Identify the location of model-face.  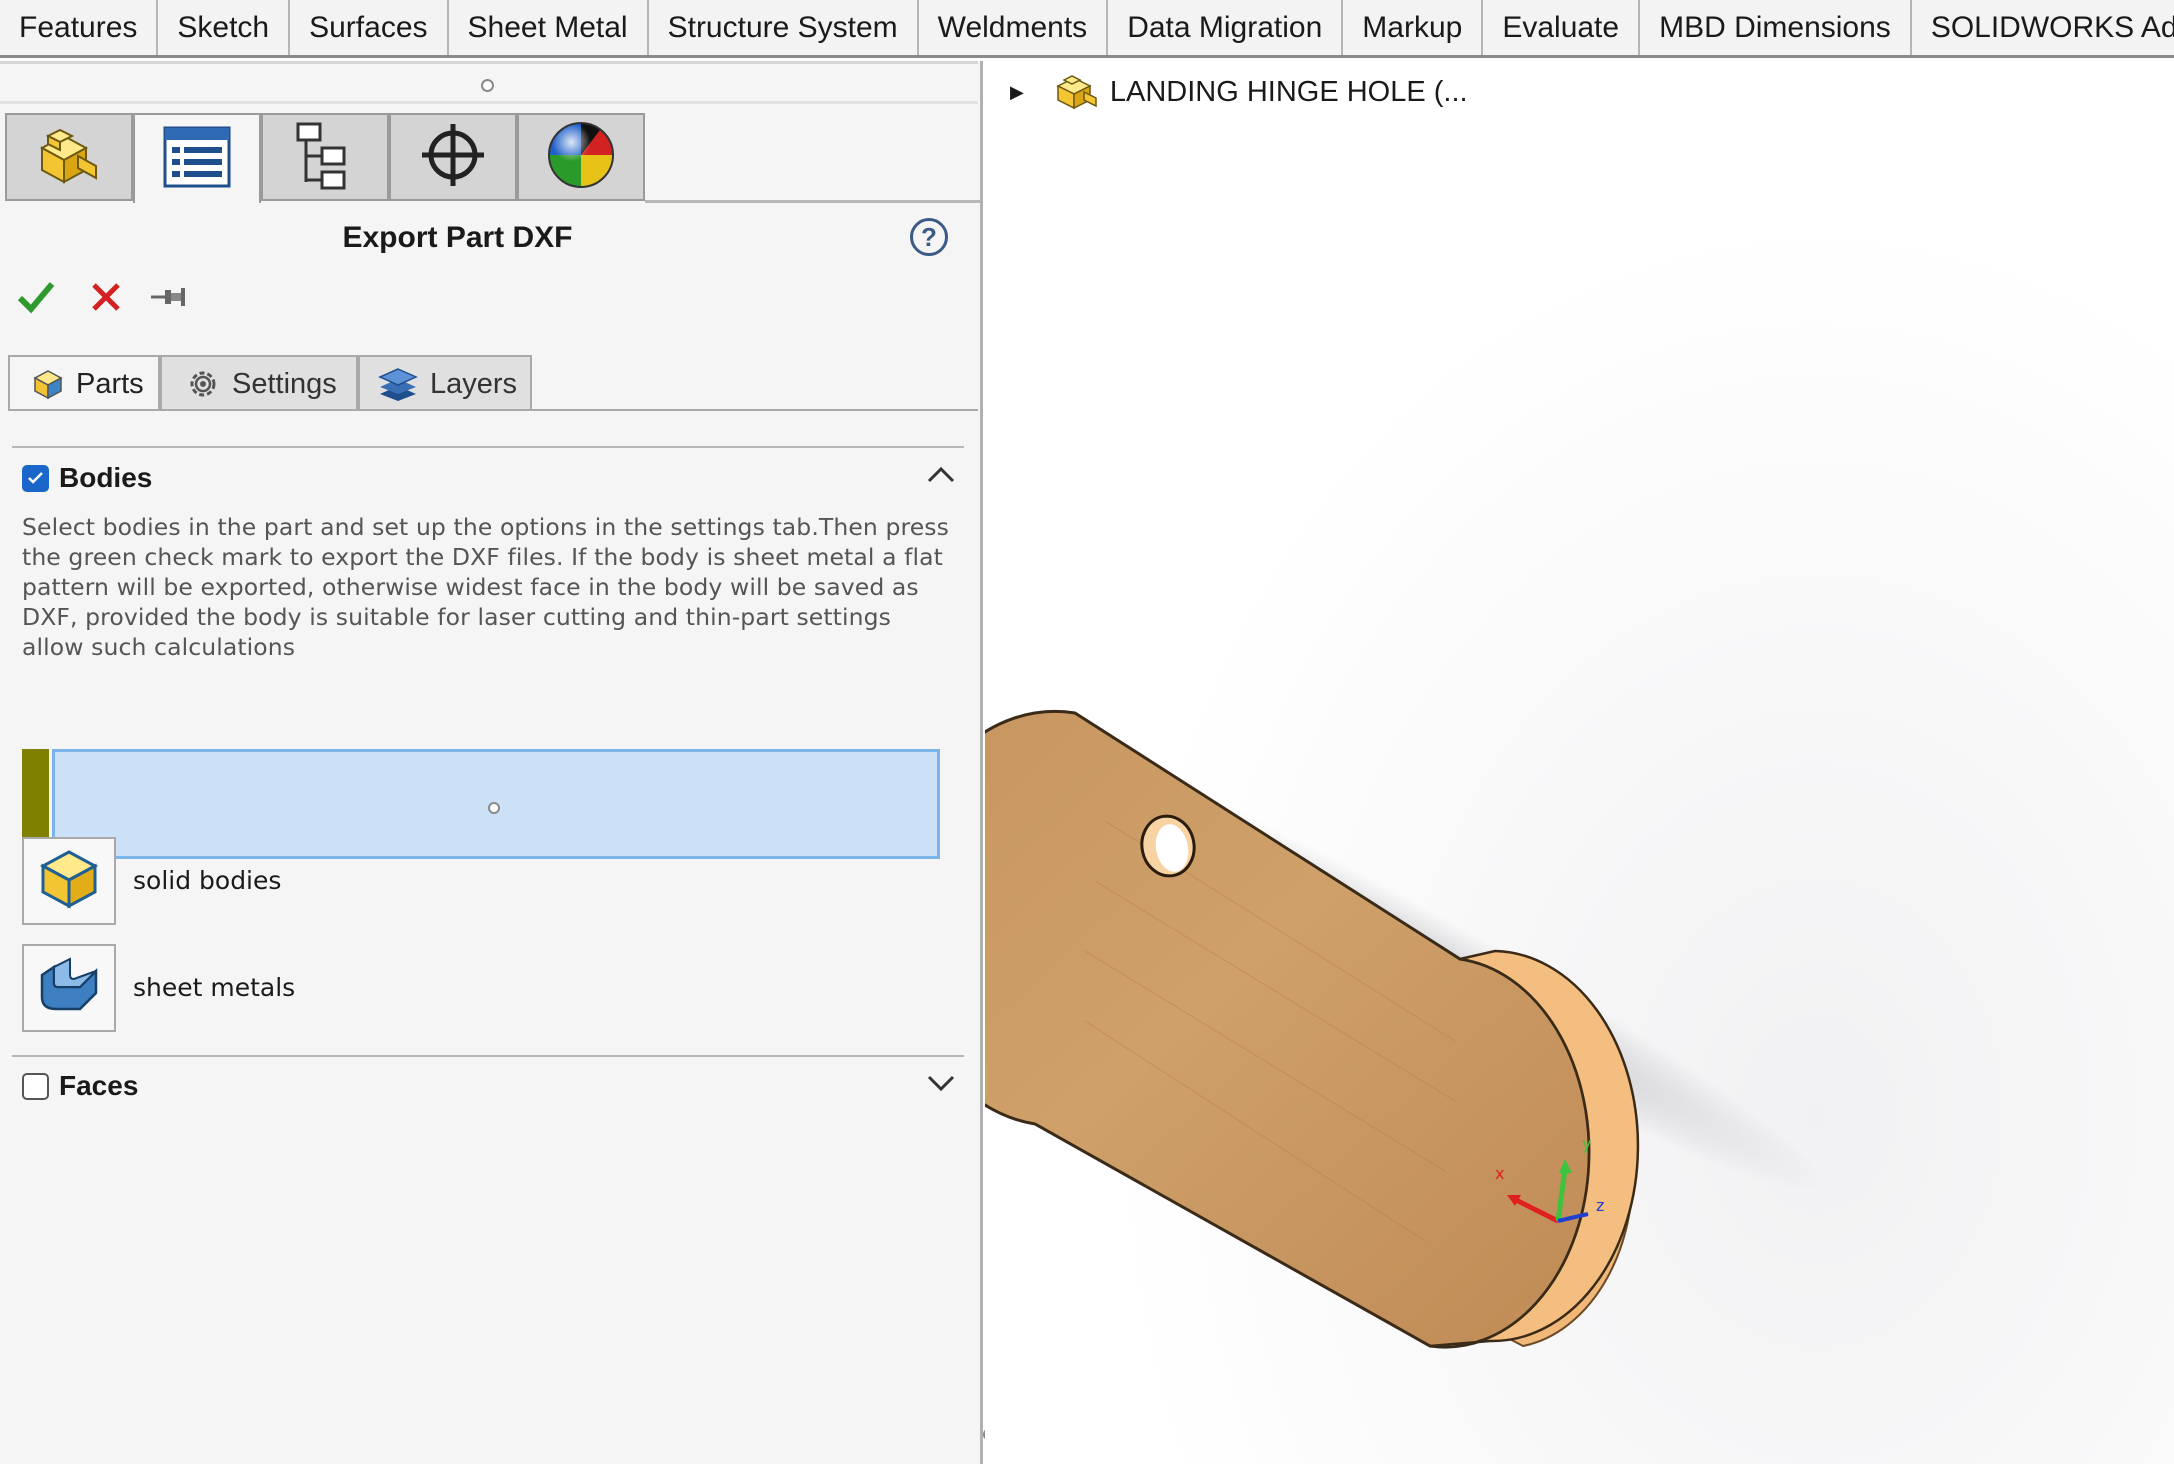
(1288, 1029).